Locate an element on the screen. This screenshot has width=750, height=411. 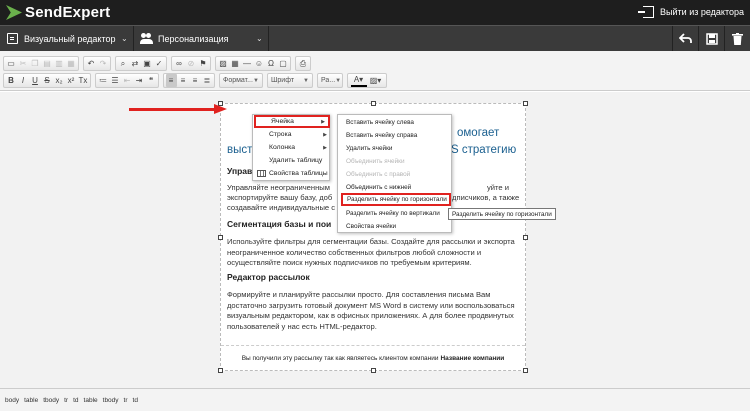
toolbar-group-print: ⎙ is located at coordinates (303, 63).